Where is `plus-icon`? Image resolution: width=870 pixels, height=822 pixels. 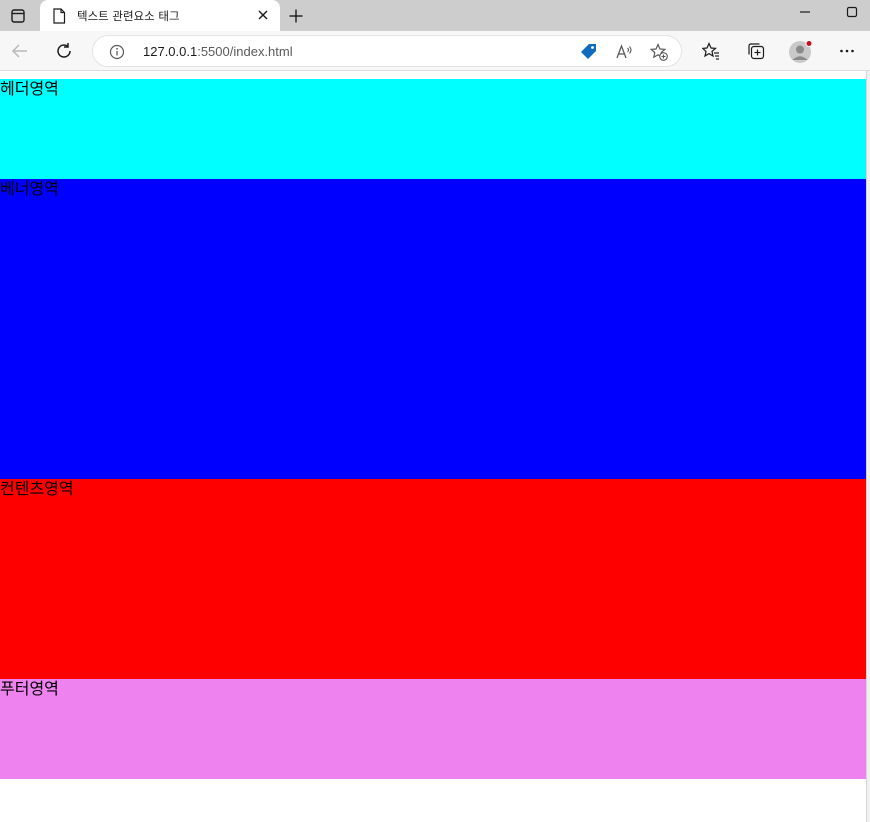
plus-icon is located at coordinates (296, 16).